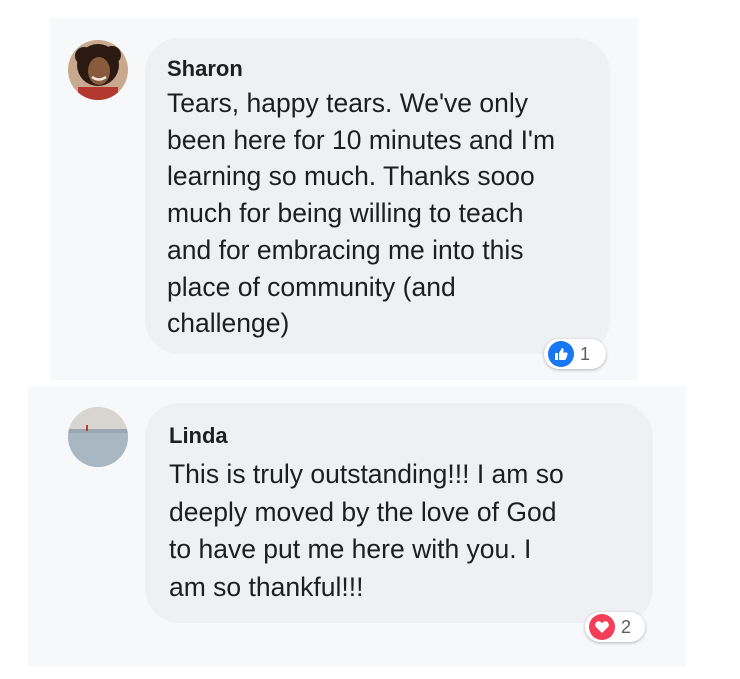 The height and width of the screenshot is (679, 740). Describe the element at coordinates (561, 354) in the screenshot. I see `like-icon` at that location.